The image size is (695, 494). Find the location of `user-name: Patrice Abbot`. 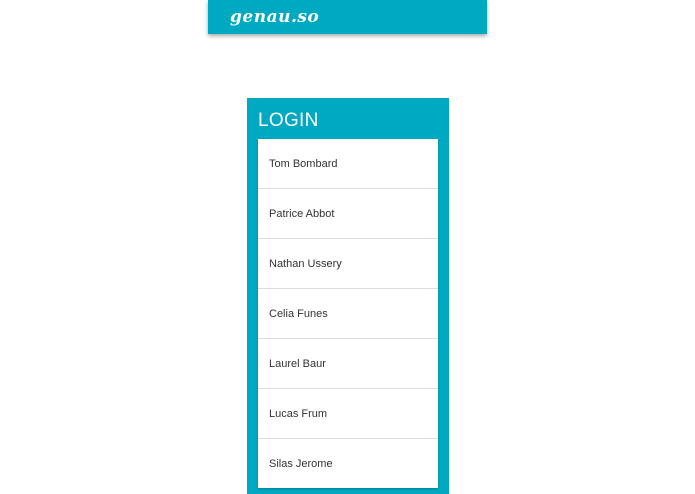

user-name: Patrice Abbot is located at coordinates (302, 213).